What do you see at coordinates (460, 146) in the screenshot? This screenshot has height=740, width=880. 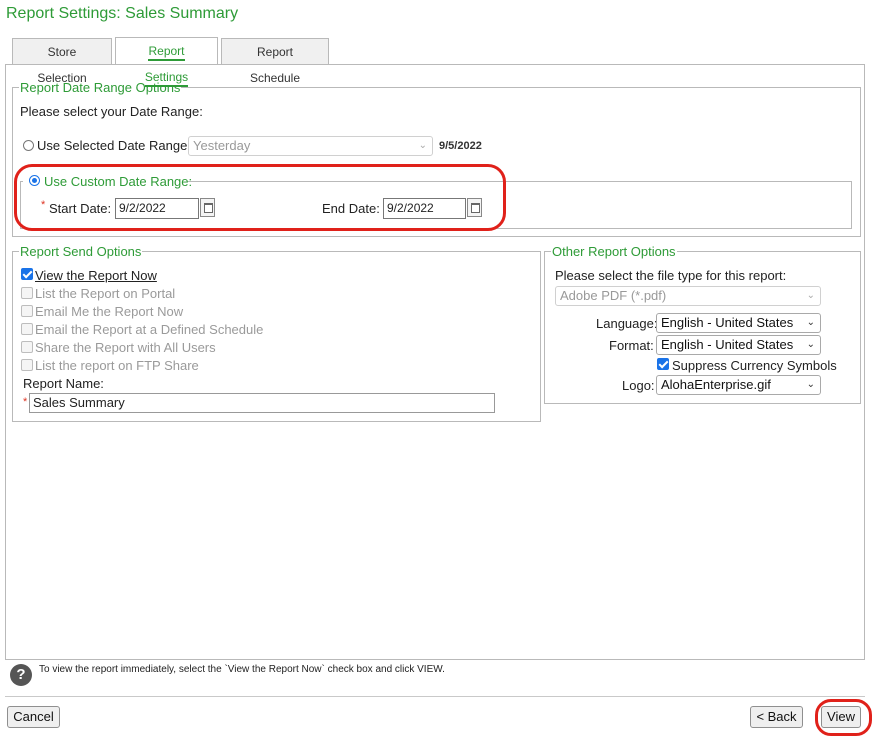 I see `selected-date-display: 9/5/2022` at bounding box center [460, 146].